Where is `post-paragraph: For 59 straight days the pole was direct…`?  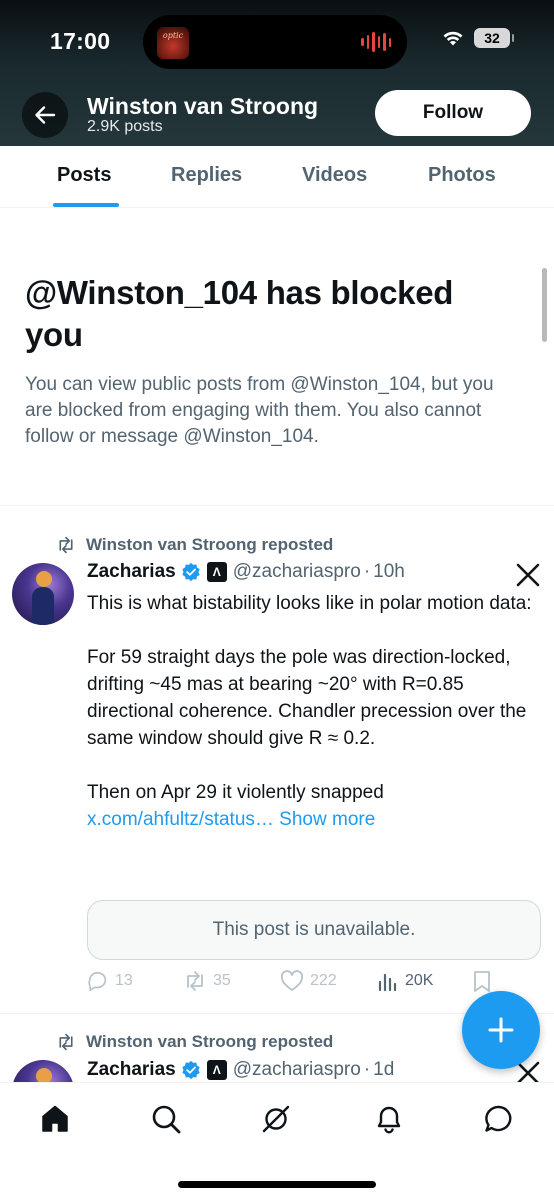 post-paragraph: For 59 straight days the pole was direct… is located at coordinates (307, 698).